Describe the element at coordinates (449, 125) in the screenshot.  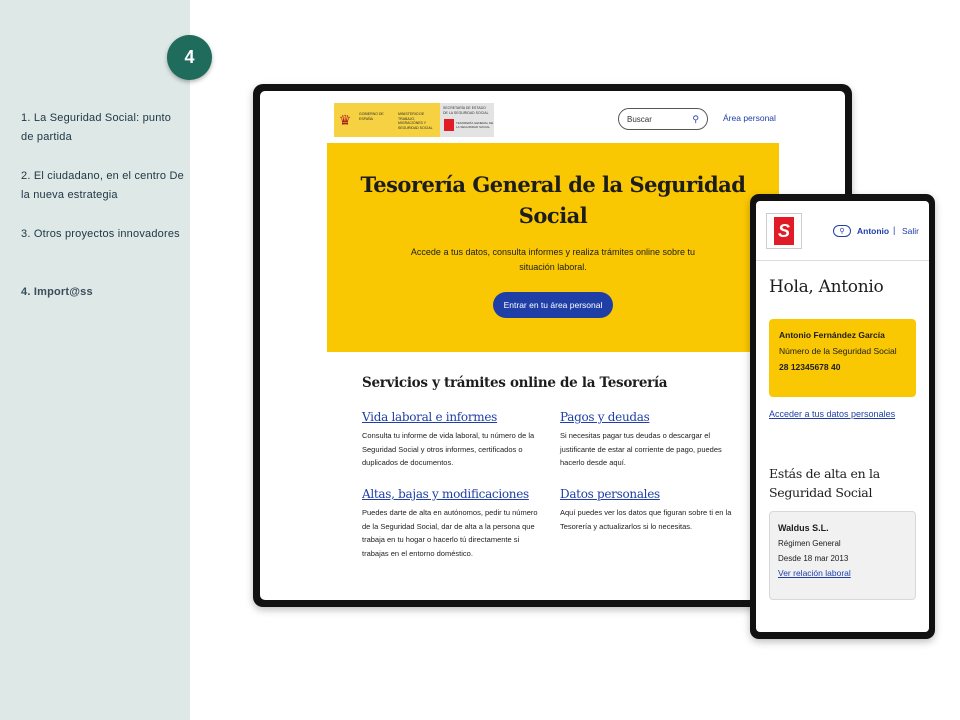
I see `tgss-logo-icon` at that location.